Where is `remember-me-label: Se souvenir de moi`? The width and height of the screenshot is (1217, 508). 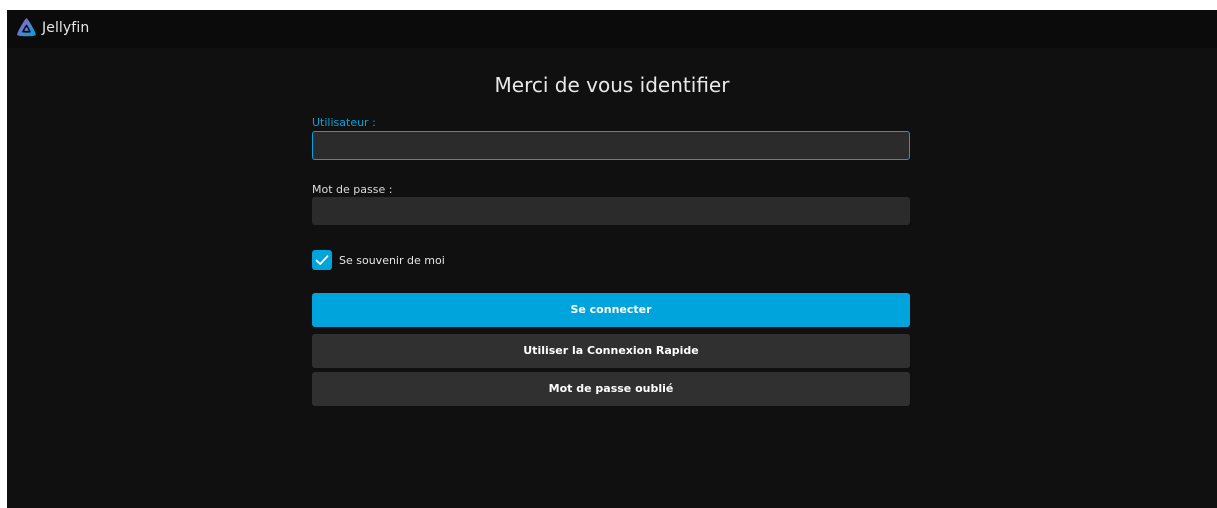 remember-me-label: Se souvenir de moi is located at coordinates (392, 260).